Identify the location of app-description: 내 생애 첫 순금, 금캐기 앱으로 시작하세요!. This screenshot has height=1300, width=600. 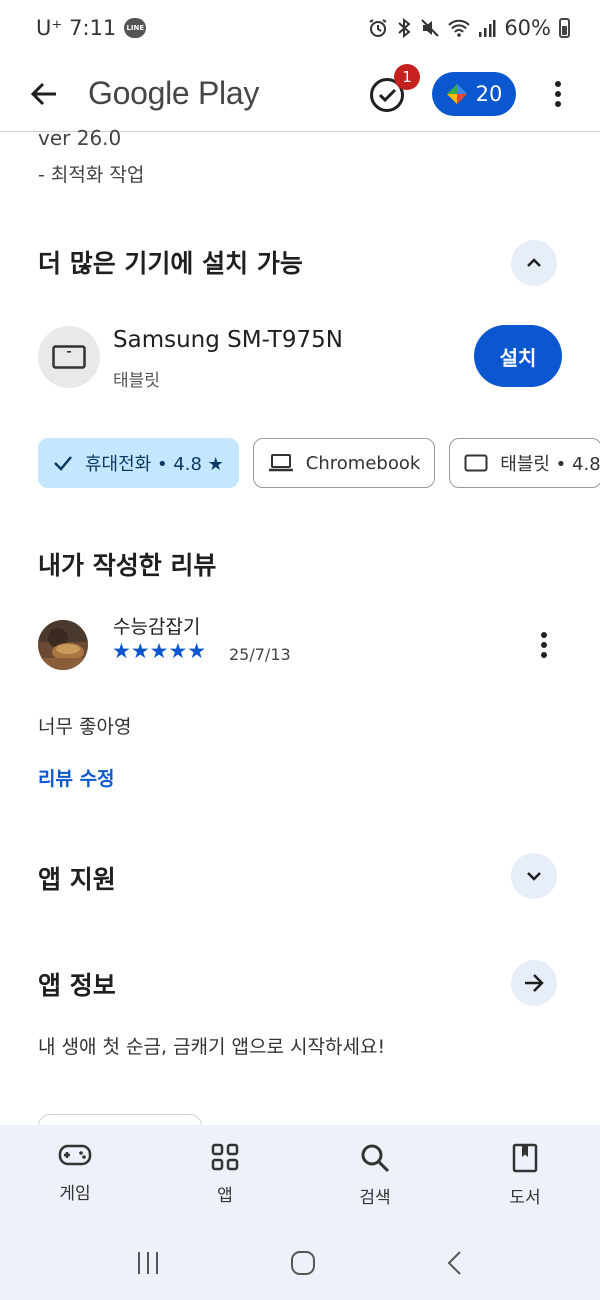
(212, 1047).